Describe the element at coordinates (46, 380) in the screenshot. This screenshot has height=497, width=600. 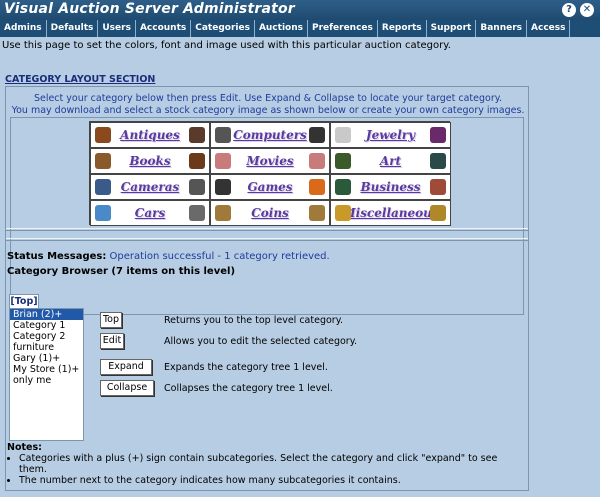
I see `category-list-item: only me` at that location.